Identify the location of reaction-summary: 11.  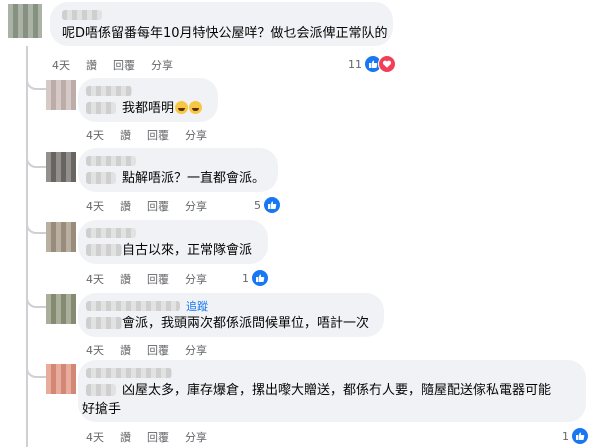
(372, 64).